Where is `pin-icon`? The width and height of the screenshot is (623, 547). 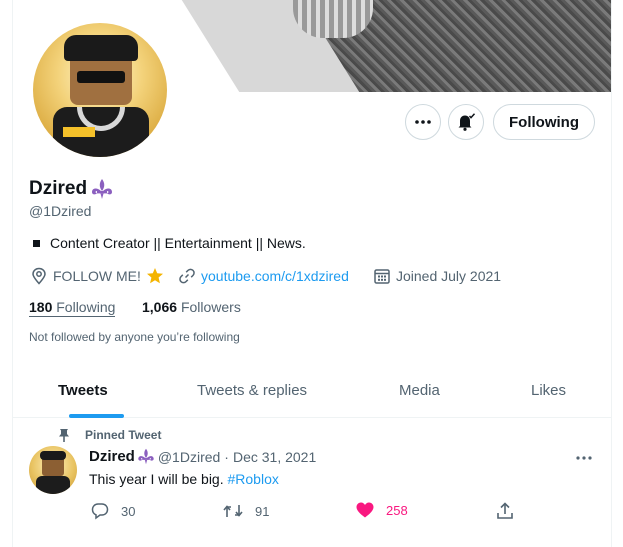
pin-icon is located at coordinates (64, 435).